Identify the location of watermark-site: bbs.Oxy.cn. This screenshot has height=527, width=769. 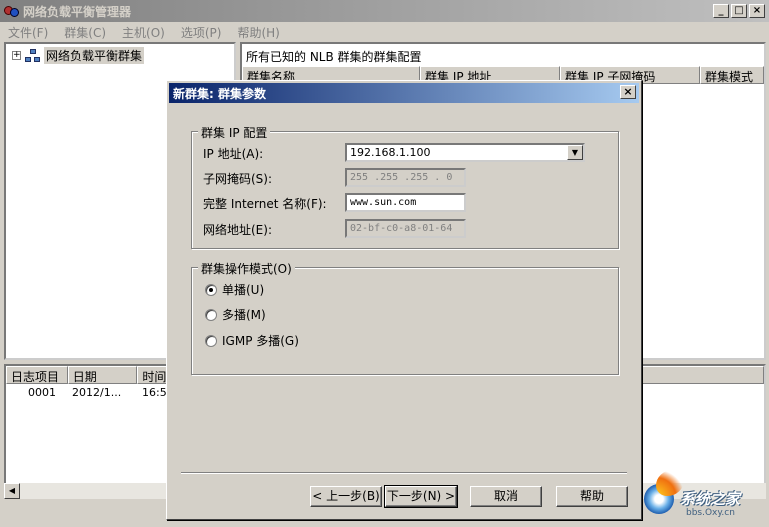
(710, 513).